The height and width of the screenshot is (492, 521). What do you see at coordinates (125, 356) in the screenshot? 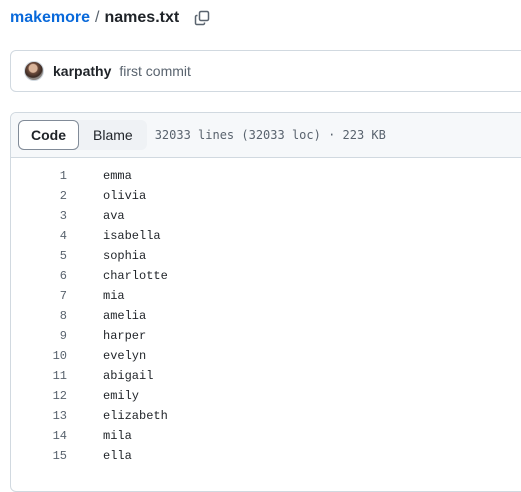
I see `line-text: evelyn` at bounding box center [125, 356].